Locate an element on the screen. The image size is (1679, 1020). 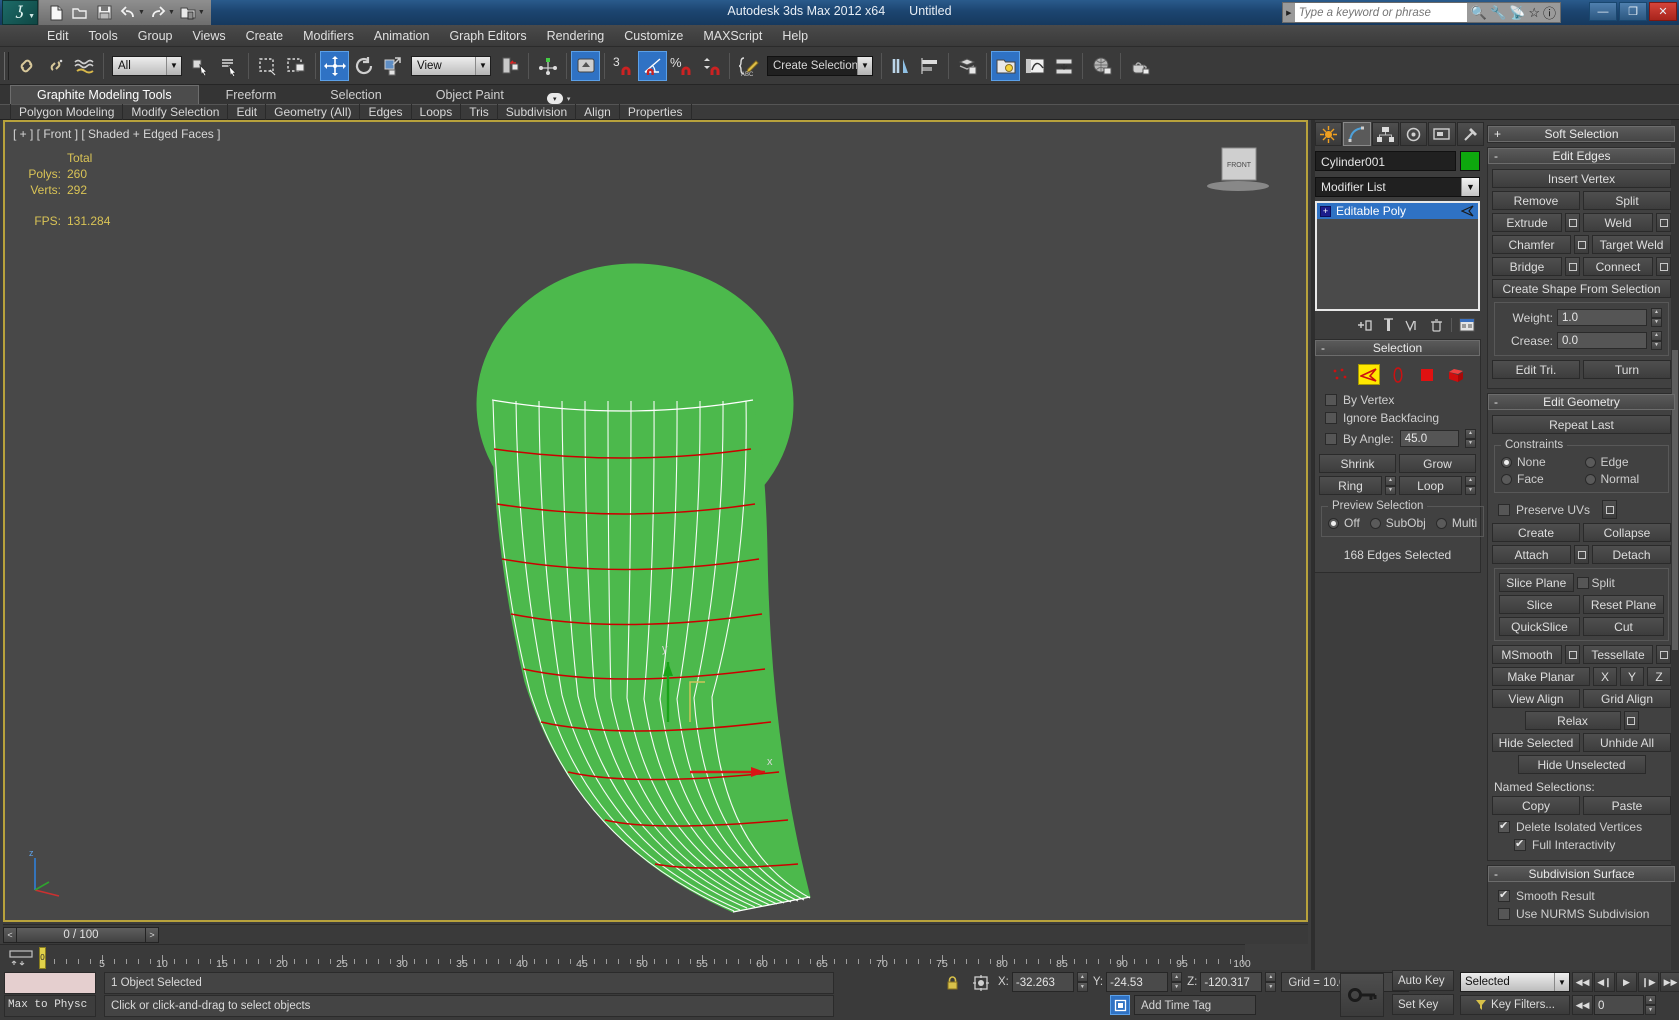
loop-spinner: ▲ ▼ is located at coordinates (1470, 485).